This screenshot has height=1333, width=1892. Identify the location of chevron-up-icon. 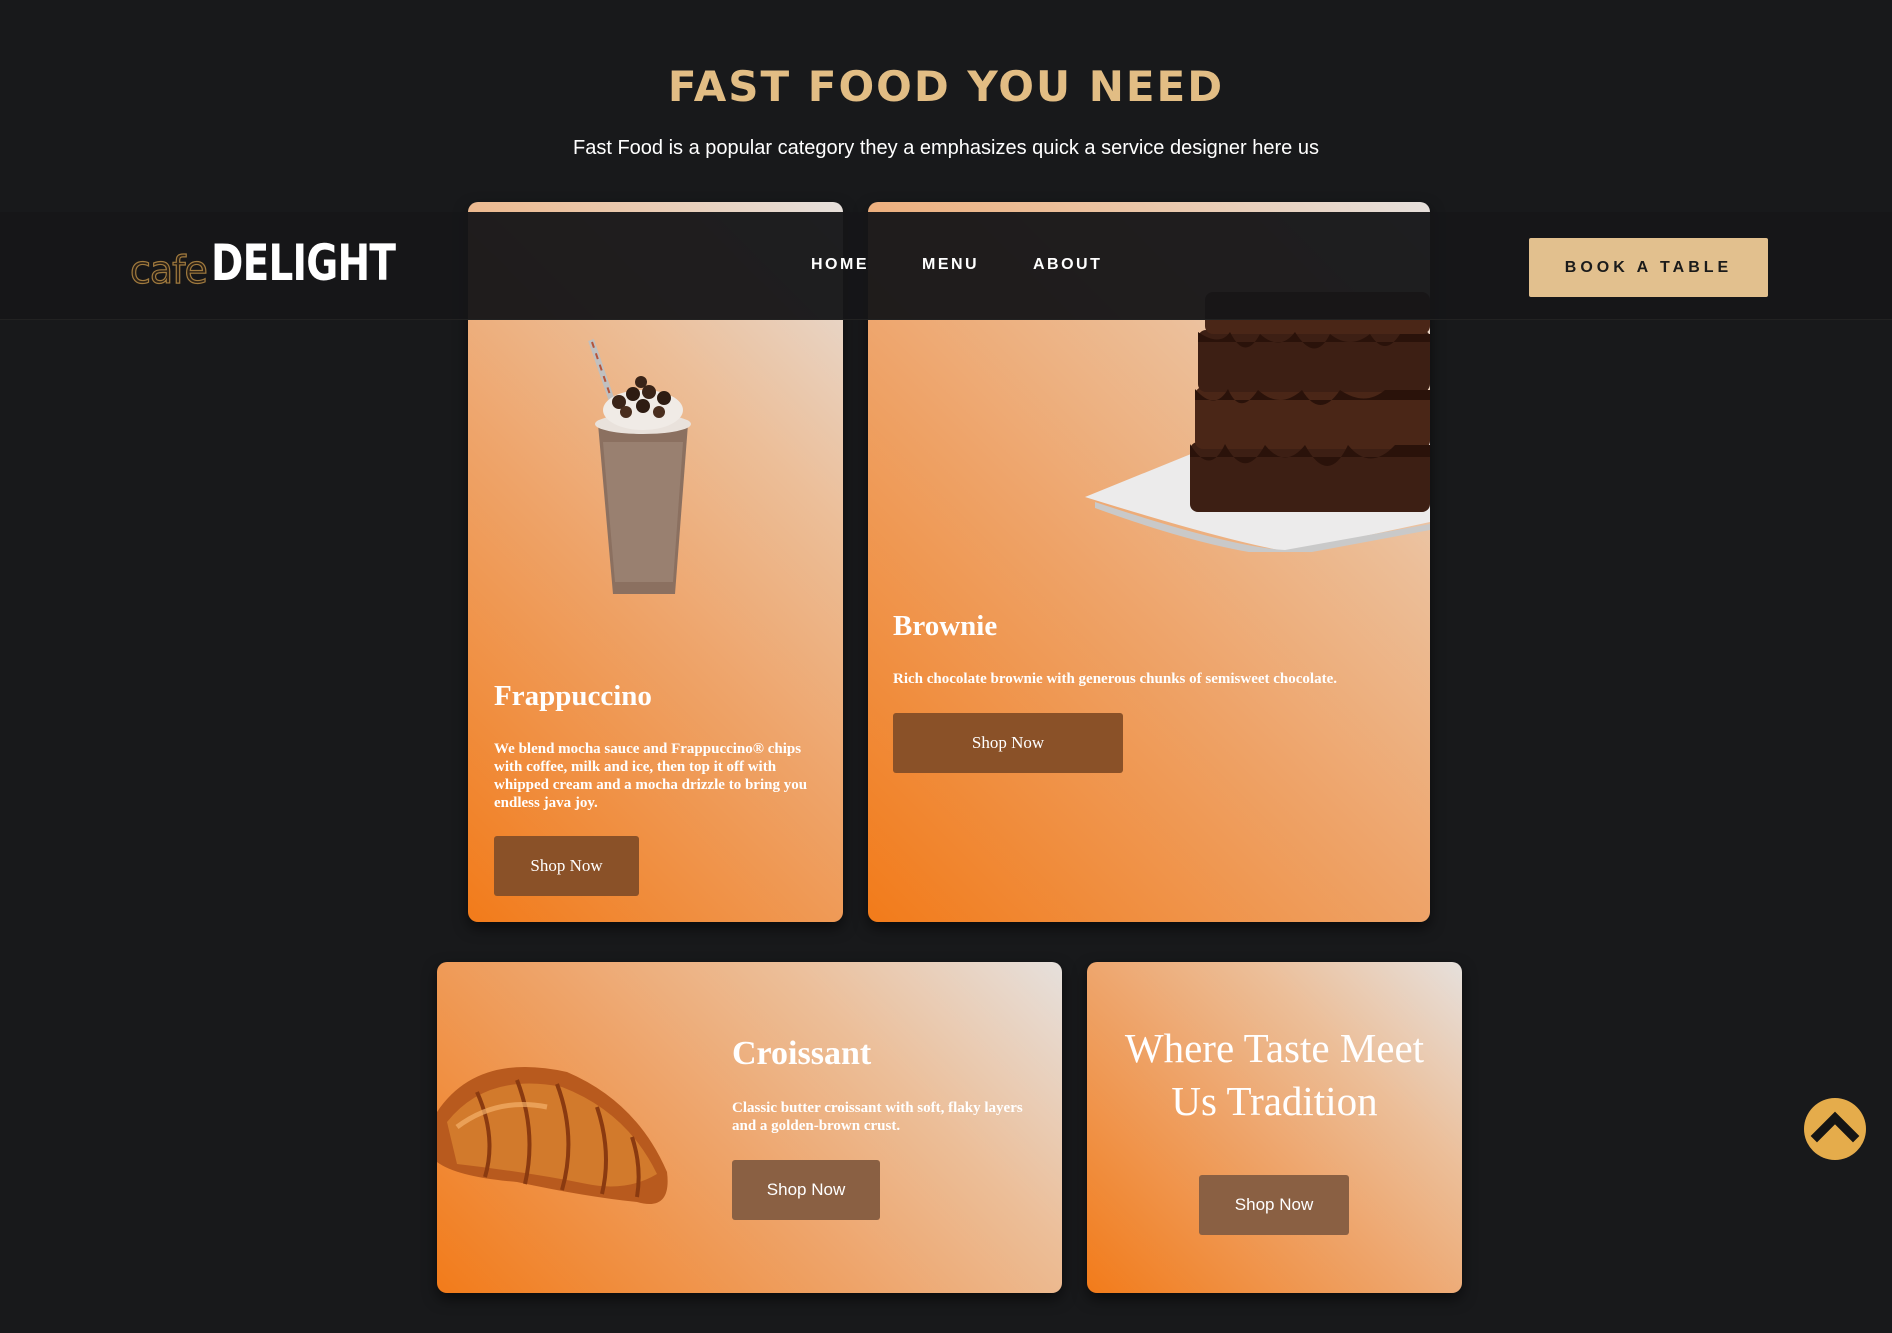
(1835, 1127).